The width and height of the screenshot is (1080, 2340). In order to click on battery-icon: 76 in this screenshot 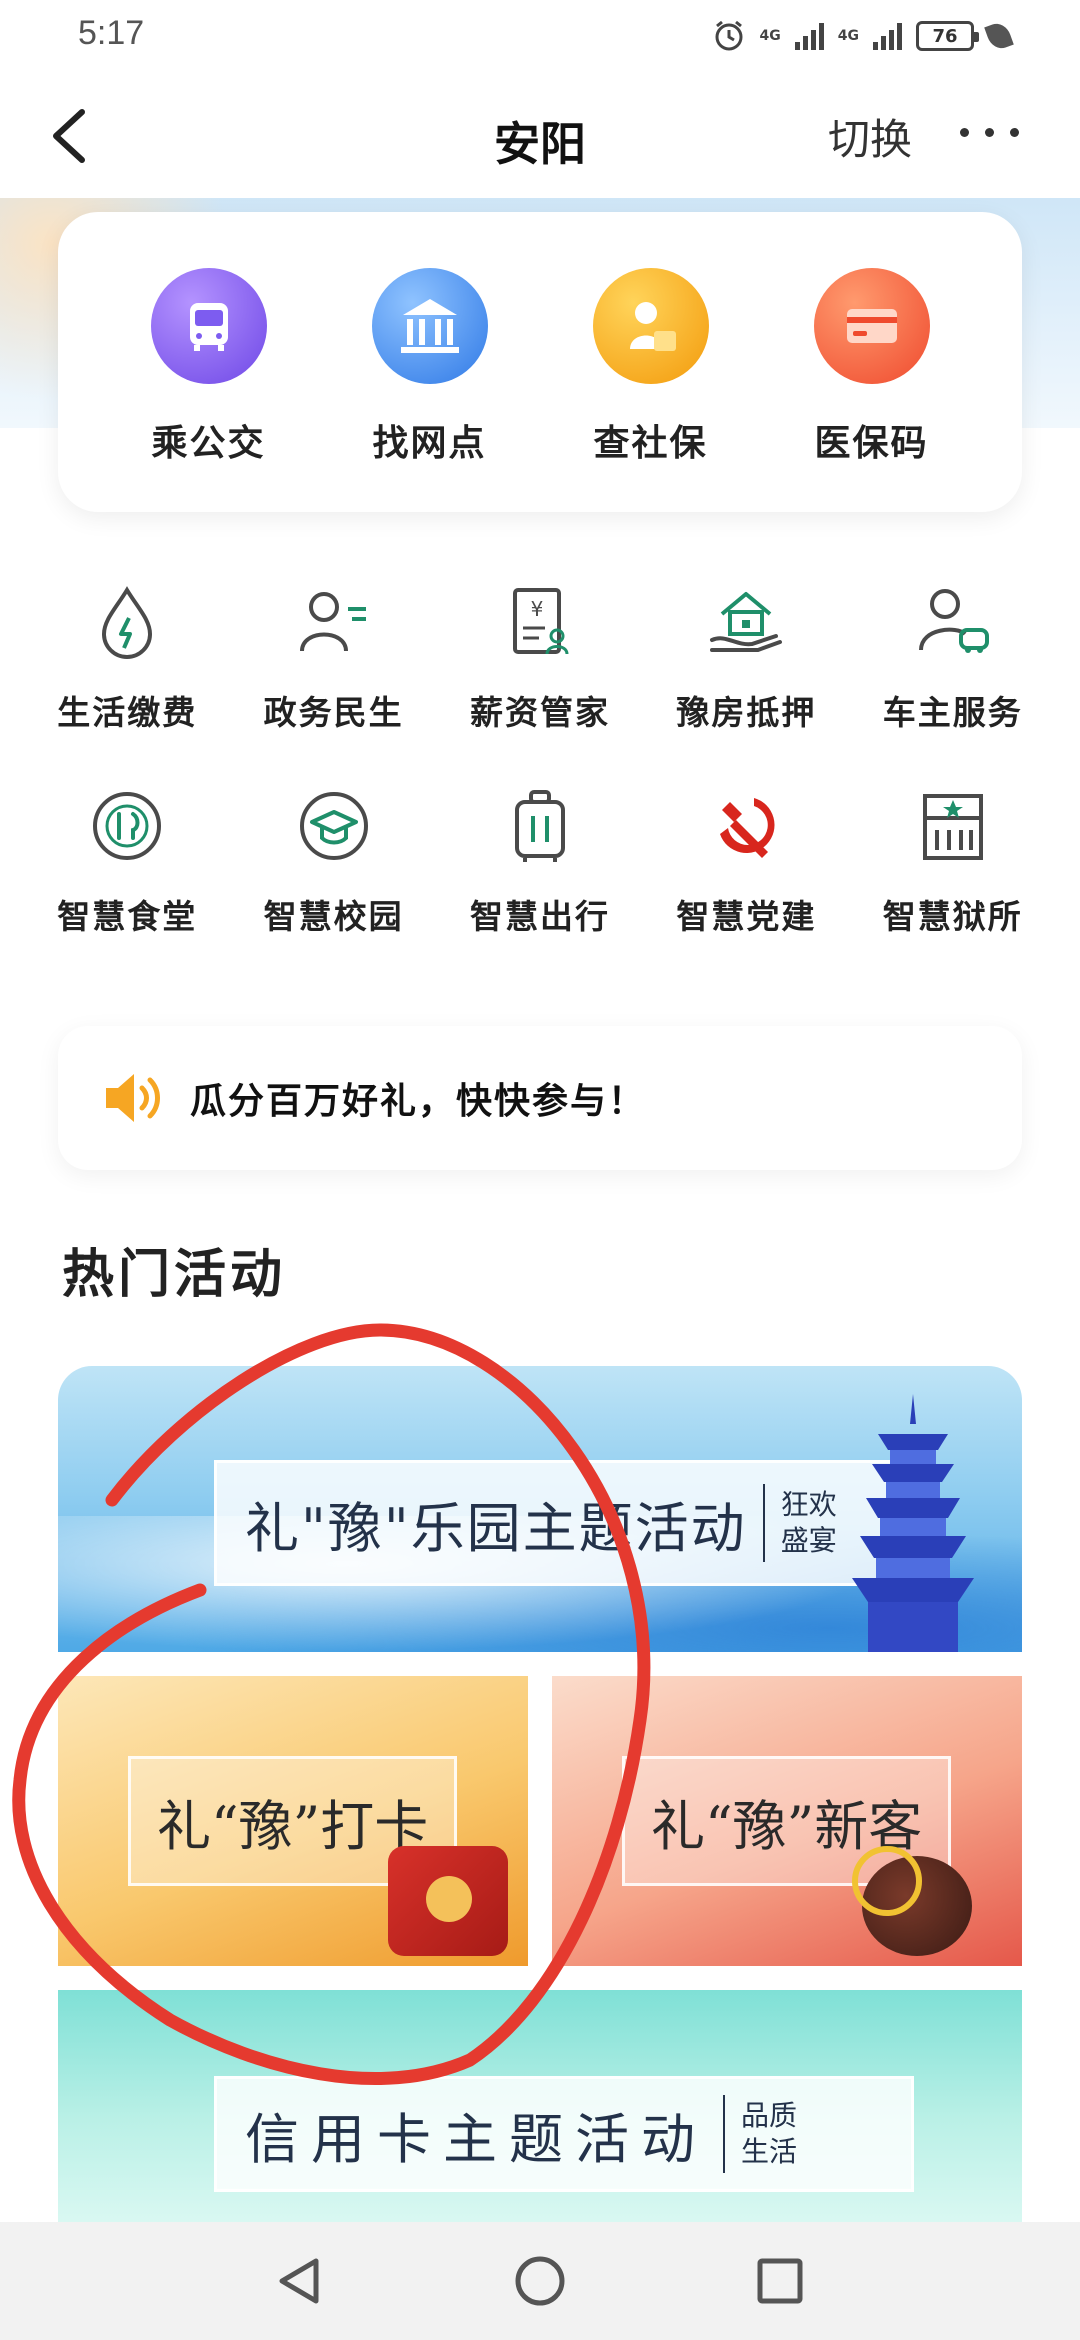, I will do `click(947, 36)`.